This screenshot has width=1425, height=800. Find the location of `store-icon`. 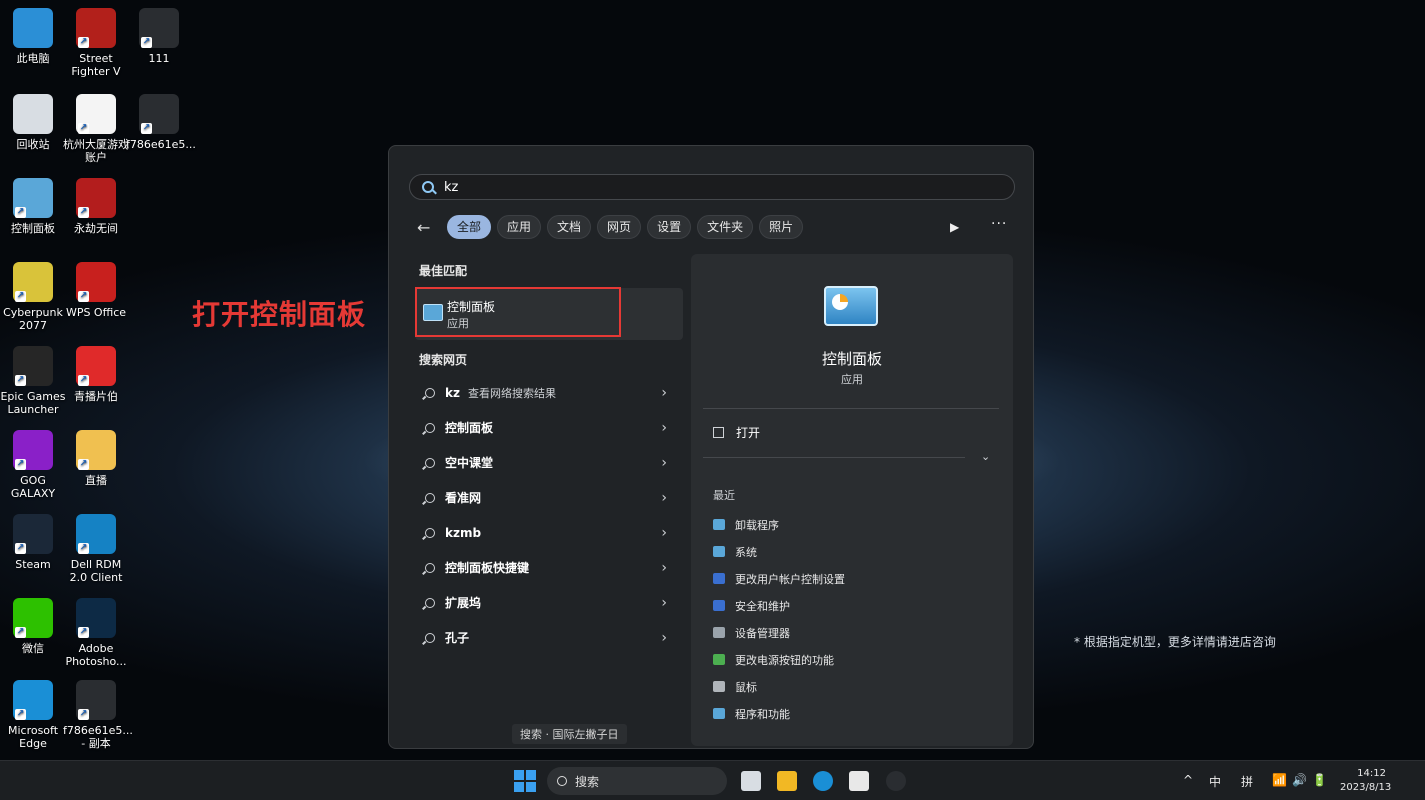

store-icon is located at coordinates (859, 781).